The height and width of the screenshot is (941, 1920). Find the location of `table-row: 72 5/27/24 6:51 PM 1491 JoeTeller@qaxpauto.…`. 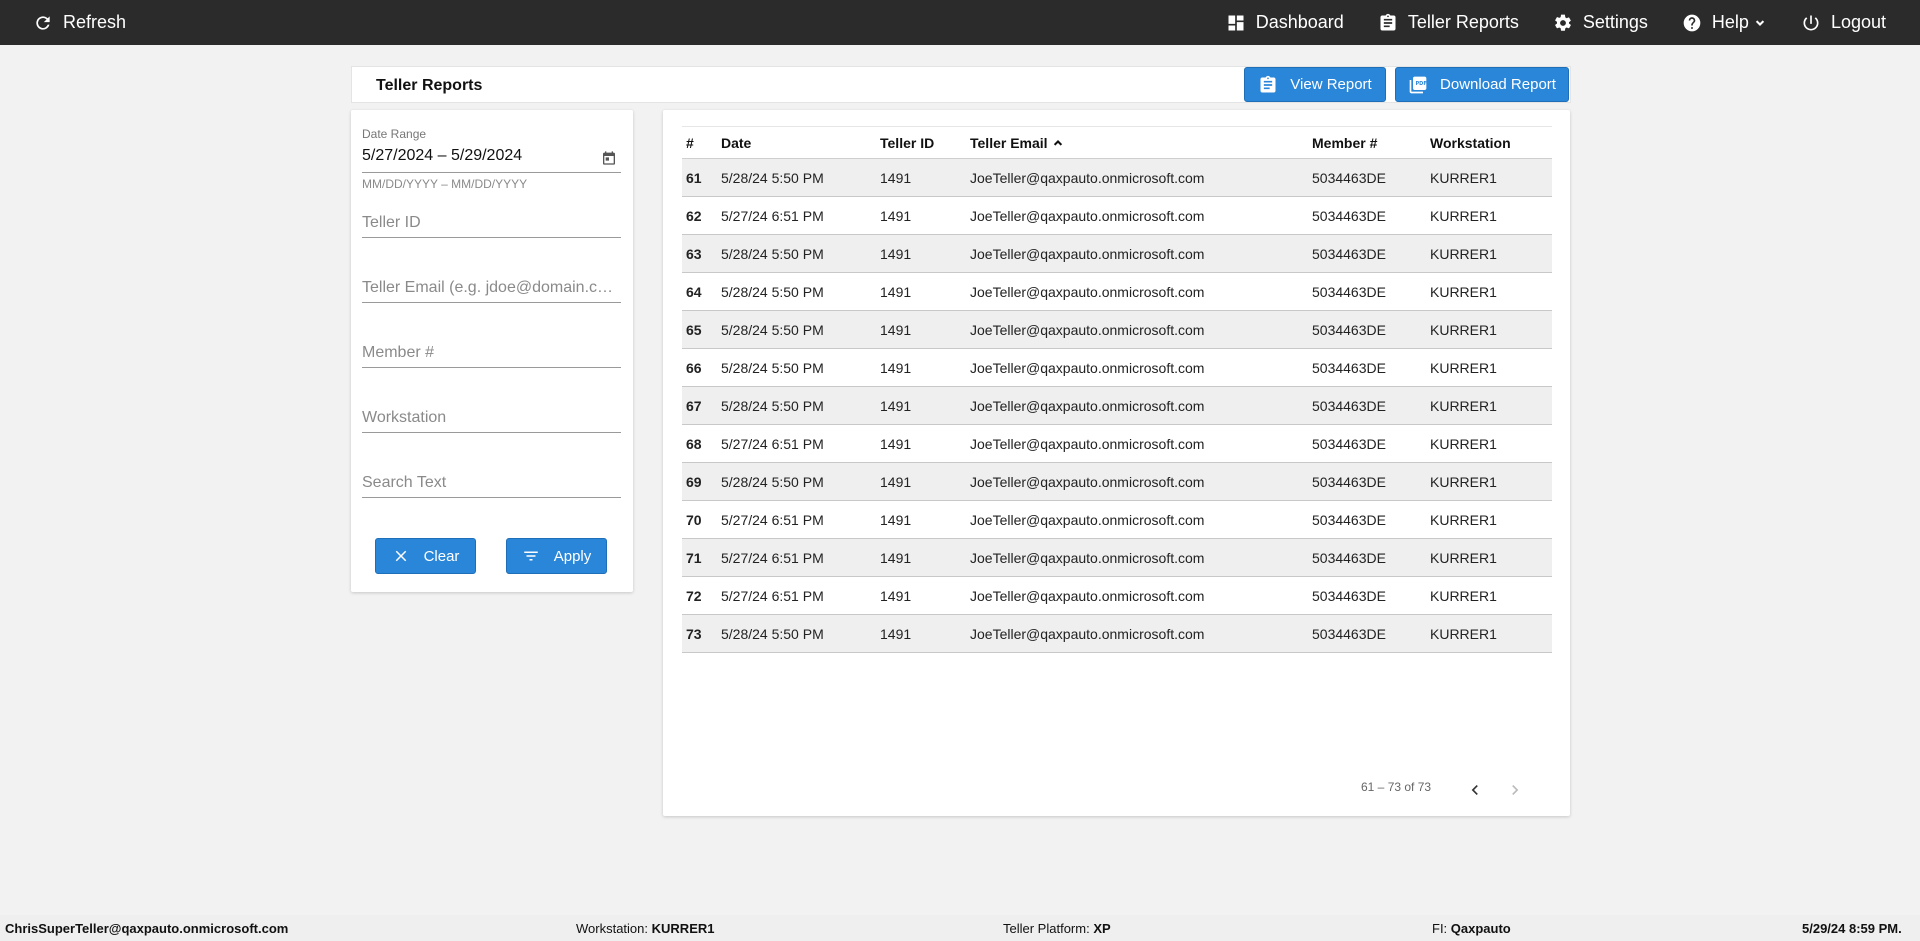

table-row: 72 5/27/24 6:51 PM 1491 JoeTeller@qaxpauto.… is located at coordinates (1117, 596).